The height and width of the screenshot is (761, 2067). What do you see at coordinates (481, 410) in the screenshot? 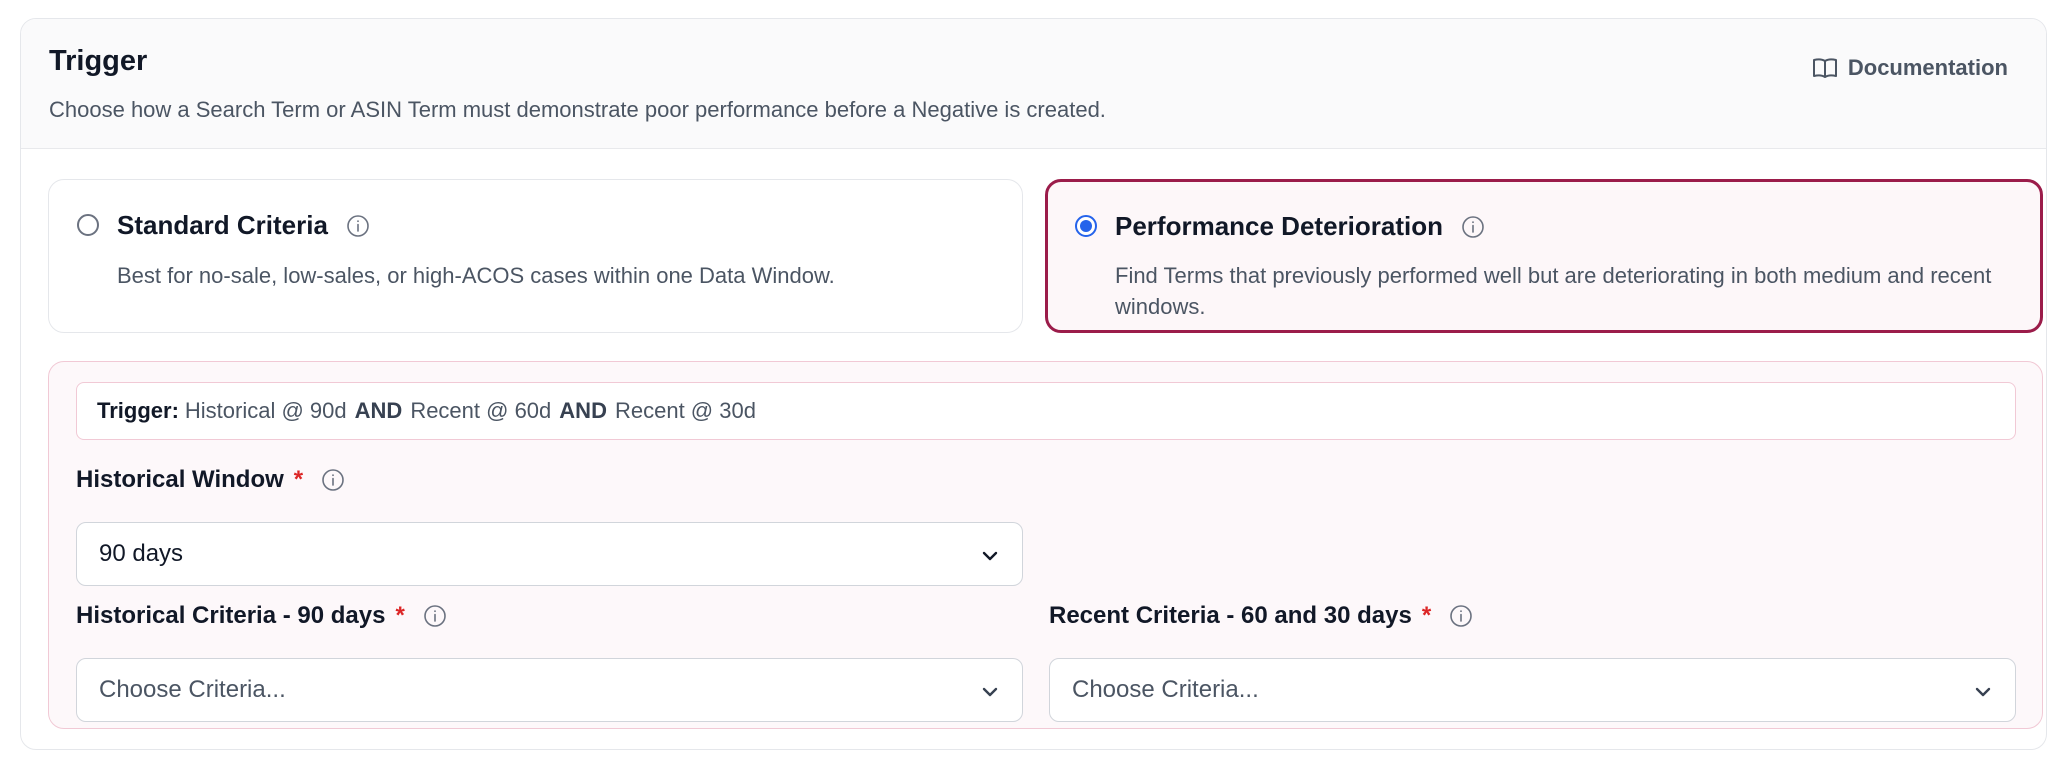
I see `trigger-part-recent-60: Recent @ 60d` at bounding box center [481, 410].